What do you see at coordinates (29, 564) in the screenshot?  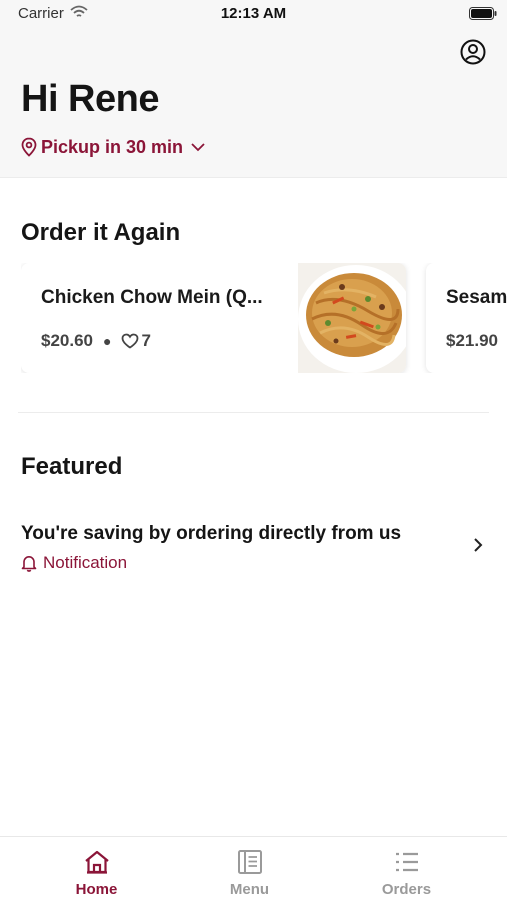 I see `bell-icon` at bounding box center [29, 564].